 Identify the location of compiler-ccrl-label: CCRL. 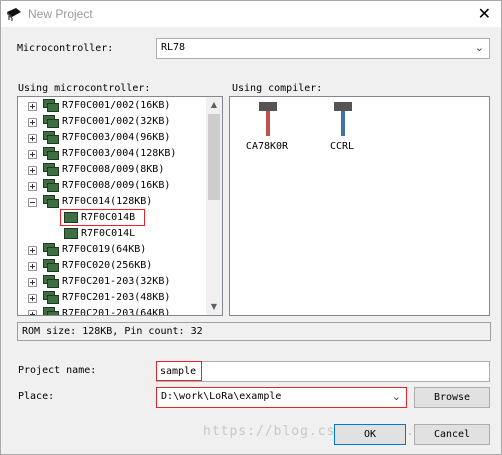
(342, 146).